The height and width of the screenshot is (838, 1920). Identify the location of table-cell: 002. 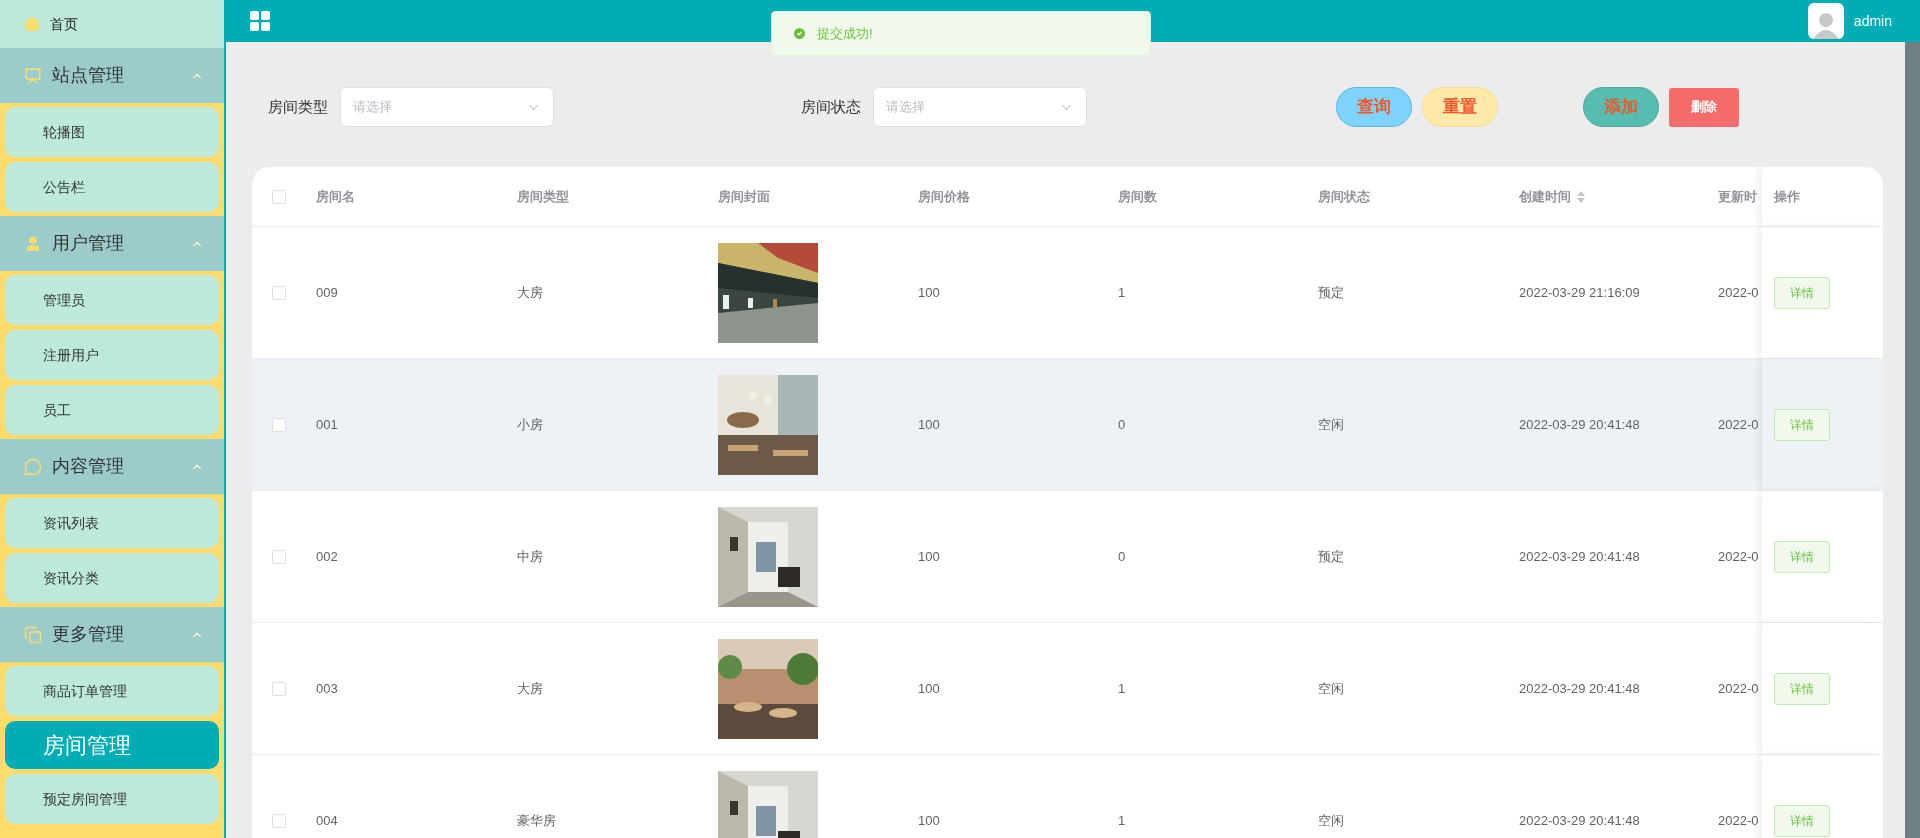
(327, 556).